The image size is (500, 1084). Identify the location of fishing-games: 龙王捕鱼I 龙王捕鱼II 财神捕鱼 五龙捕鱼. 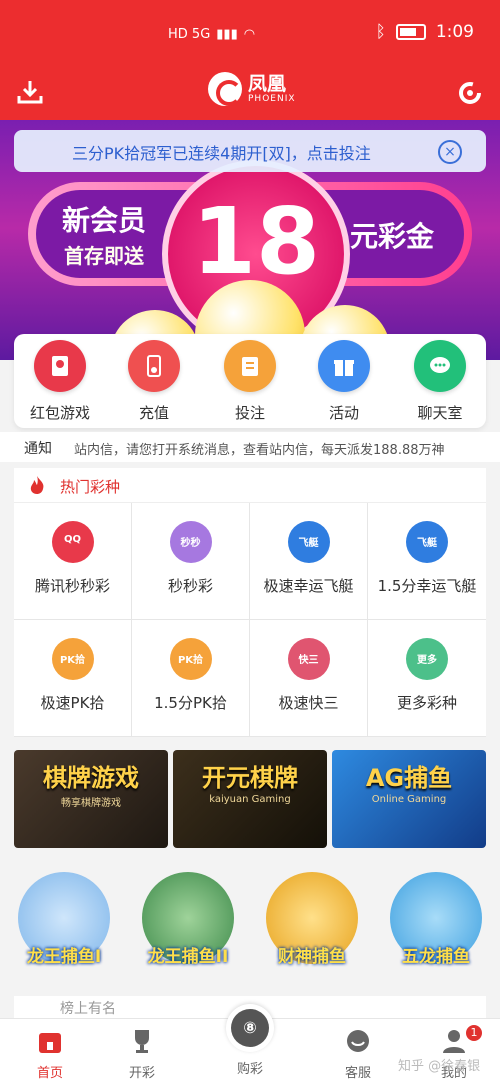
(250, 923).